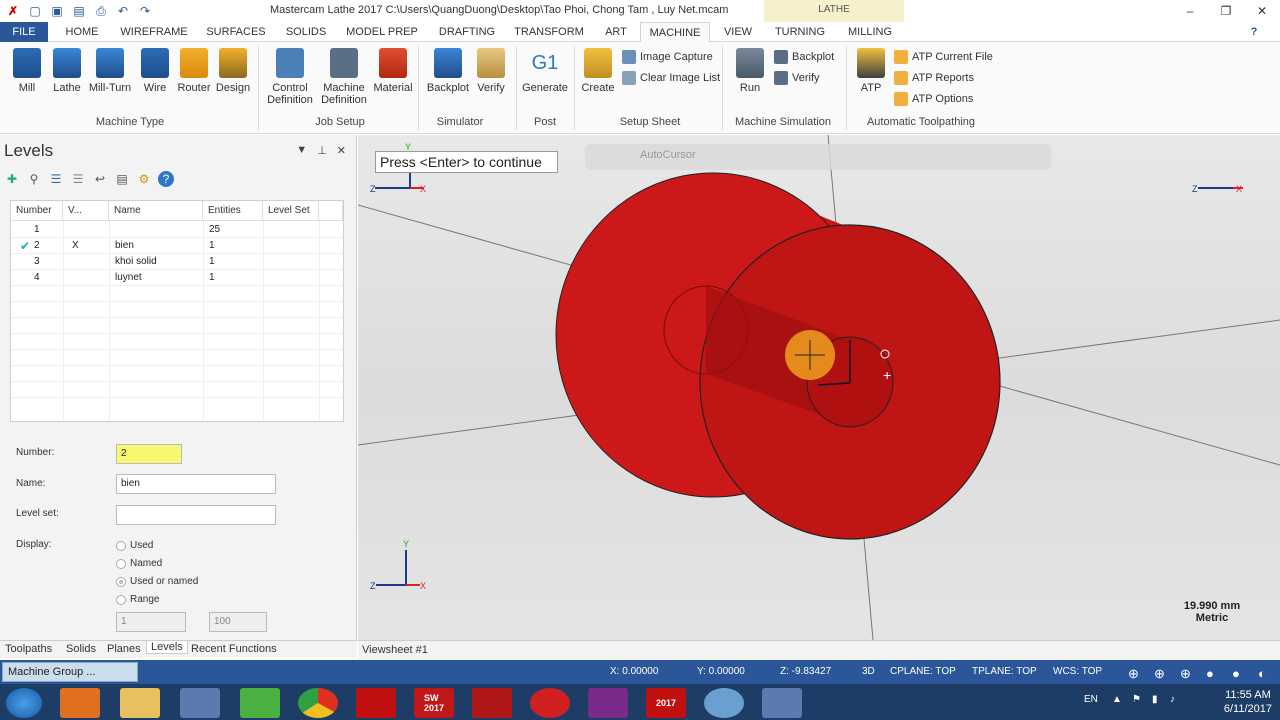 This screenshot has width=1280, height=720. I want to click on app-green-icon, so click(260, 703).